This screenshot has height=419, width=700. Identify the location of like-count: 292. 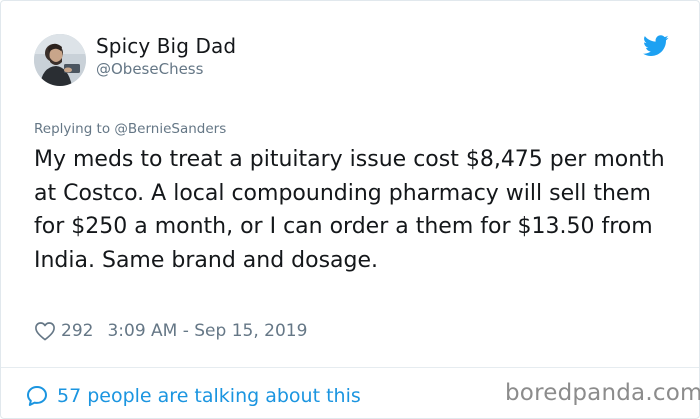
(77, 331).